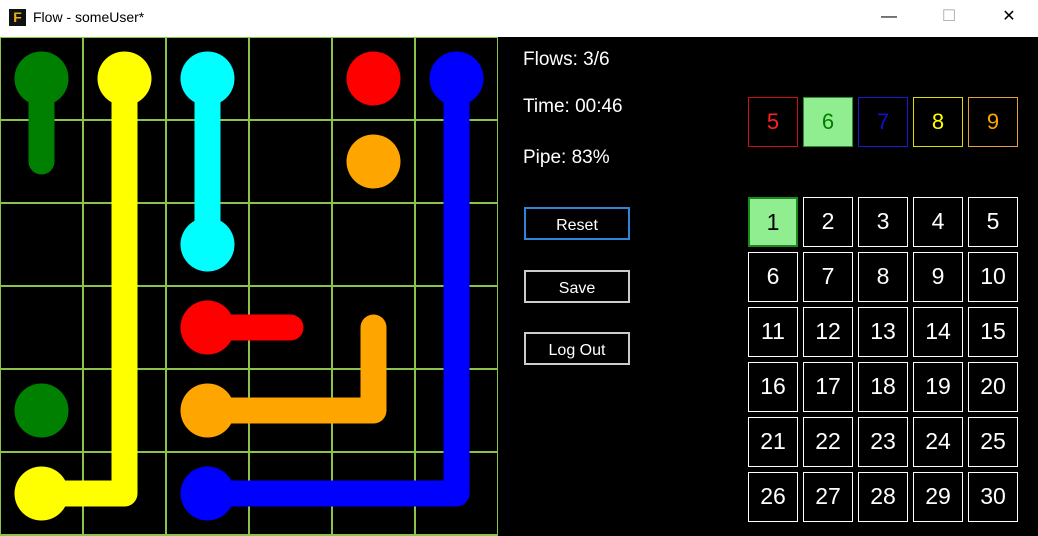 The image size is (1038, 536). Describe the element at coordinates (89, 17) in the screenshot. I see `window-title: Flow - someUser*` at that location.